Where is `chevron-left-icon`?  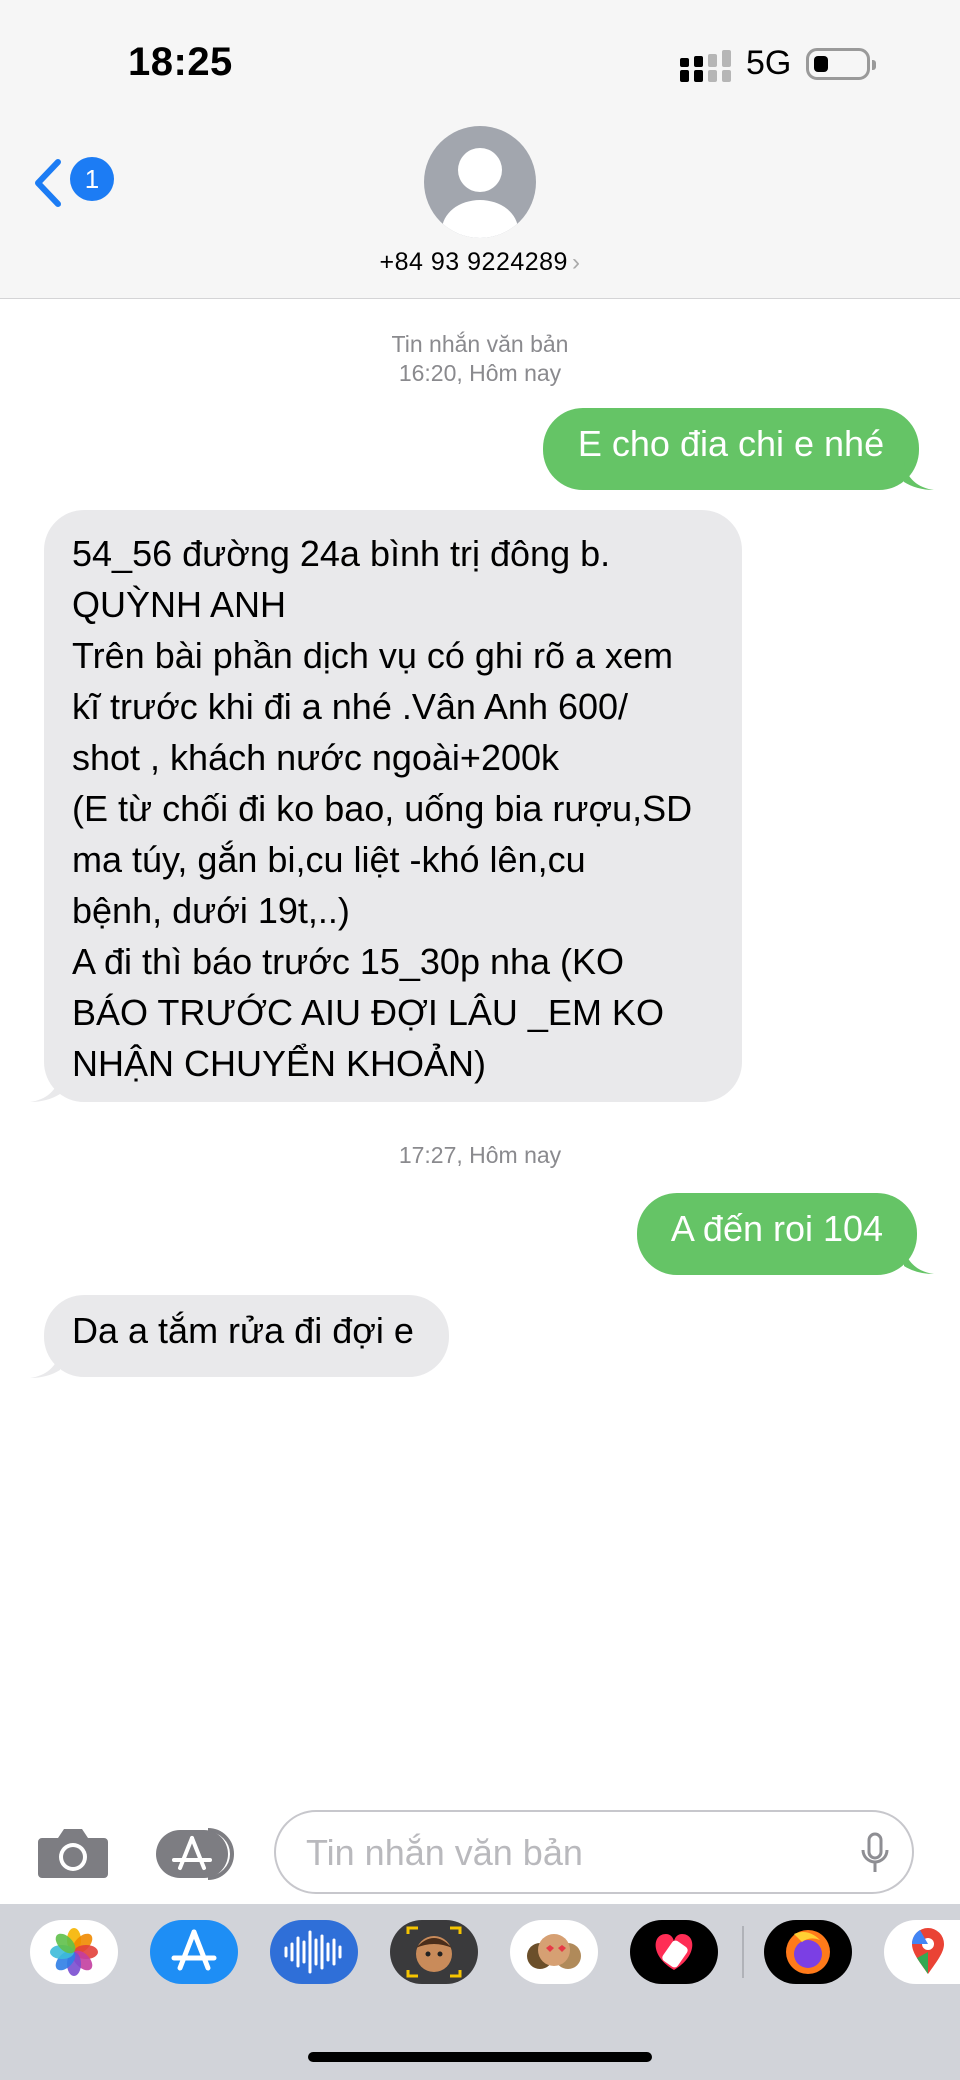
chevron-left-icon is located at coordinates (48, 183).